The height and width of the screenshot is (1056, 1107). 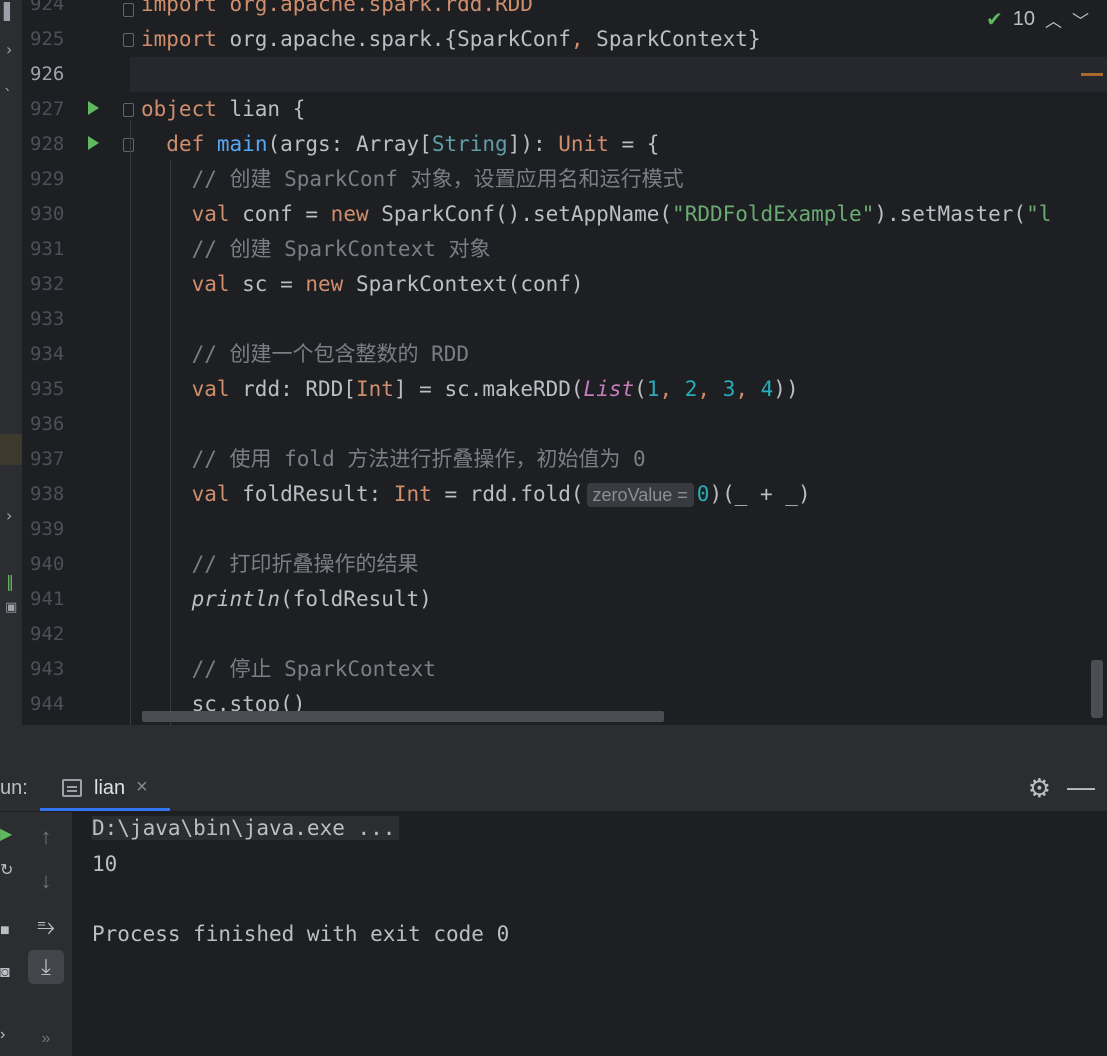 I want to click on code-token: 0, so click(x=703, y=494).